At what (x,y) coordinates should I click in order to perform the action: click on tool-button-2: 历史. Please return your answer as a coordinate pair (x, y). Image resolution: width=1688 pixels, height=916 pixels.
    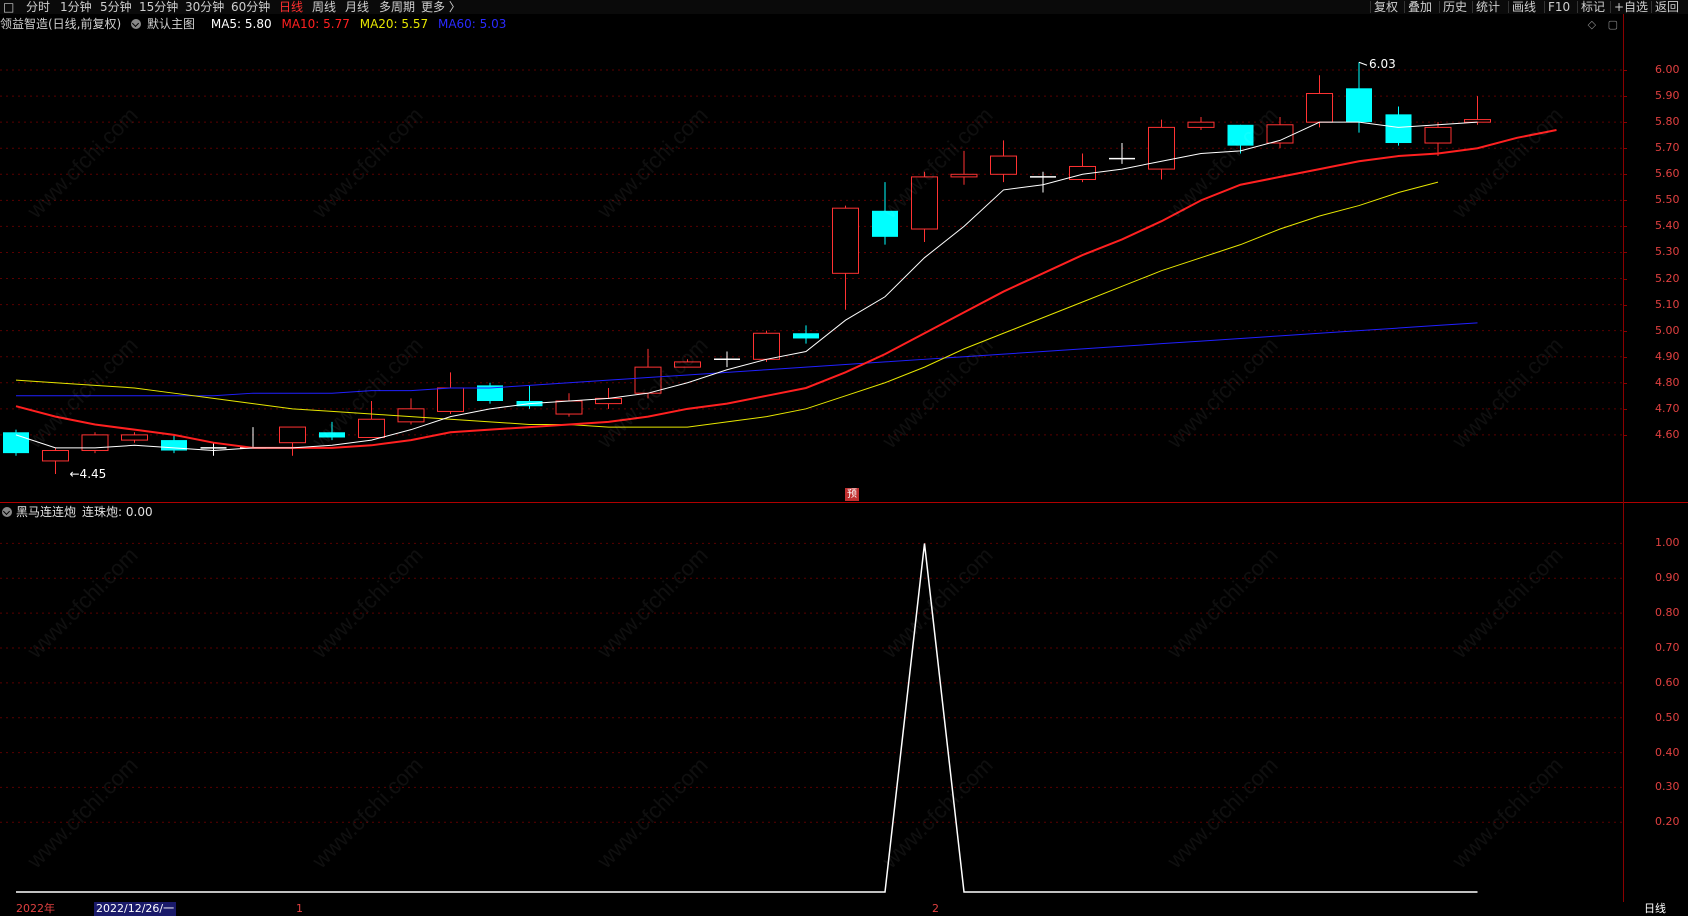
    Looking at the image, I should click on (1455, 7).